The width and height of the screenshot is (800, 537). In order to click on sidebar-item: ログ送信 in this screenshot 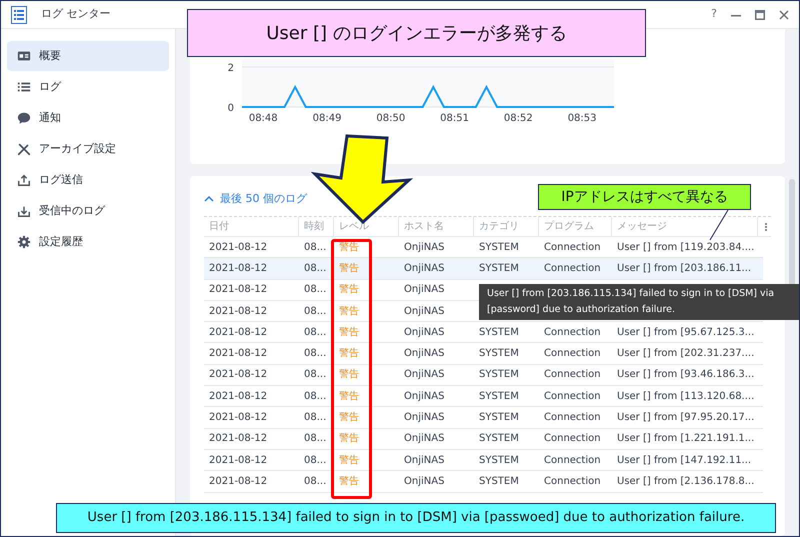, I will do `click(88, 180)`.